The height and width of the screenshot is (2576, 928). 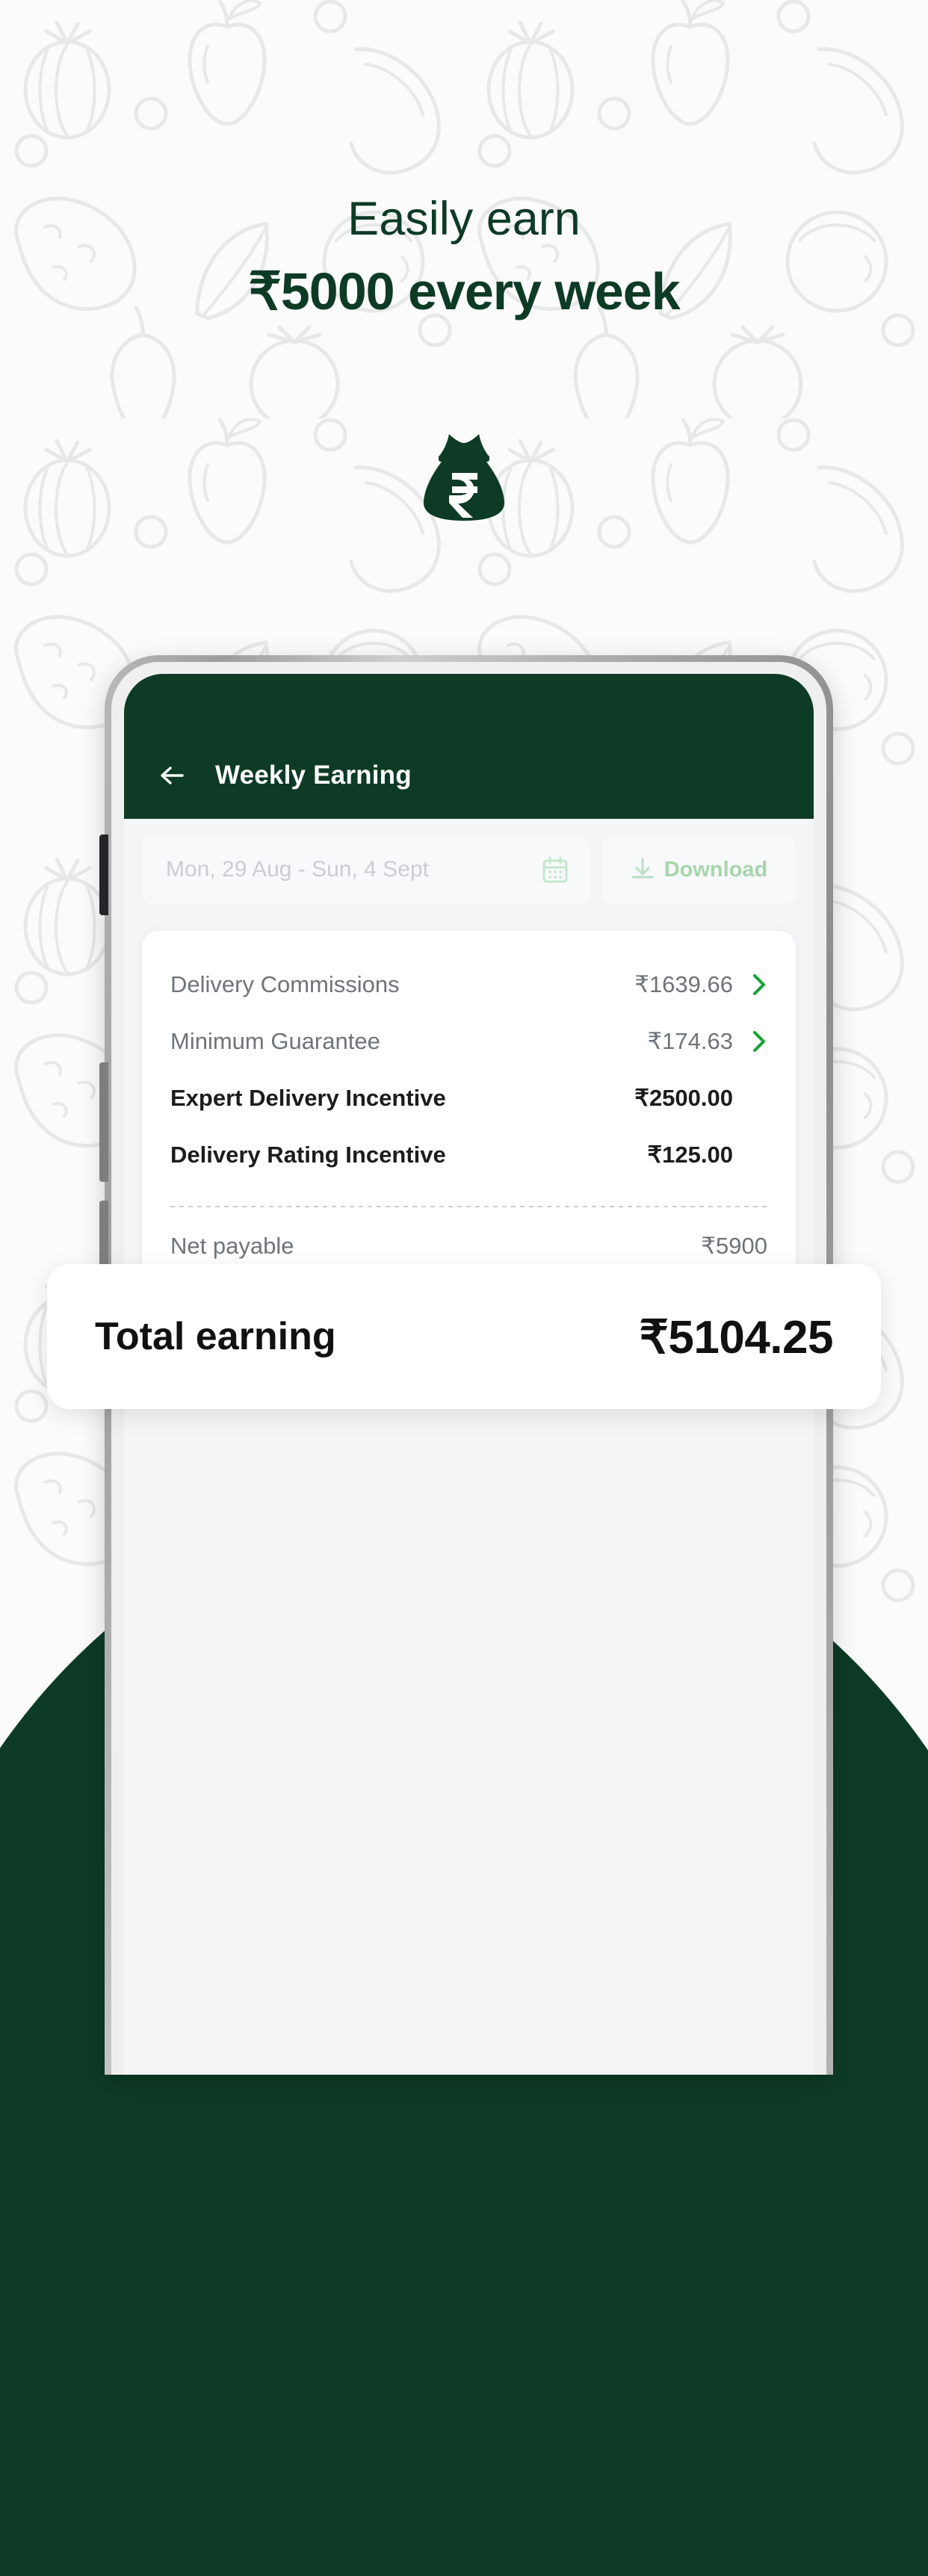 What do you see at coordinates (314, 775) in the screenshot?
I see `page-title: Weekly Earning` at bounding box center [314, 775].